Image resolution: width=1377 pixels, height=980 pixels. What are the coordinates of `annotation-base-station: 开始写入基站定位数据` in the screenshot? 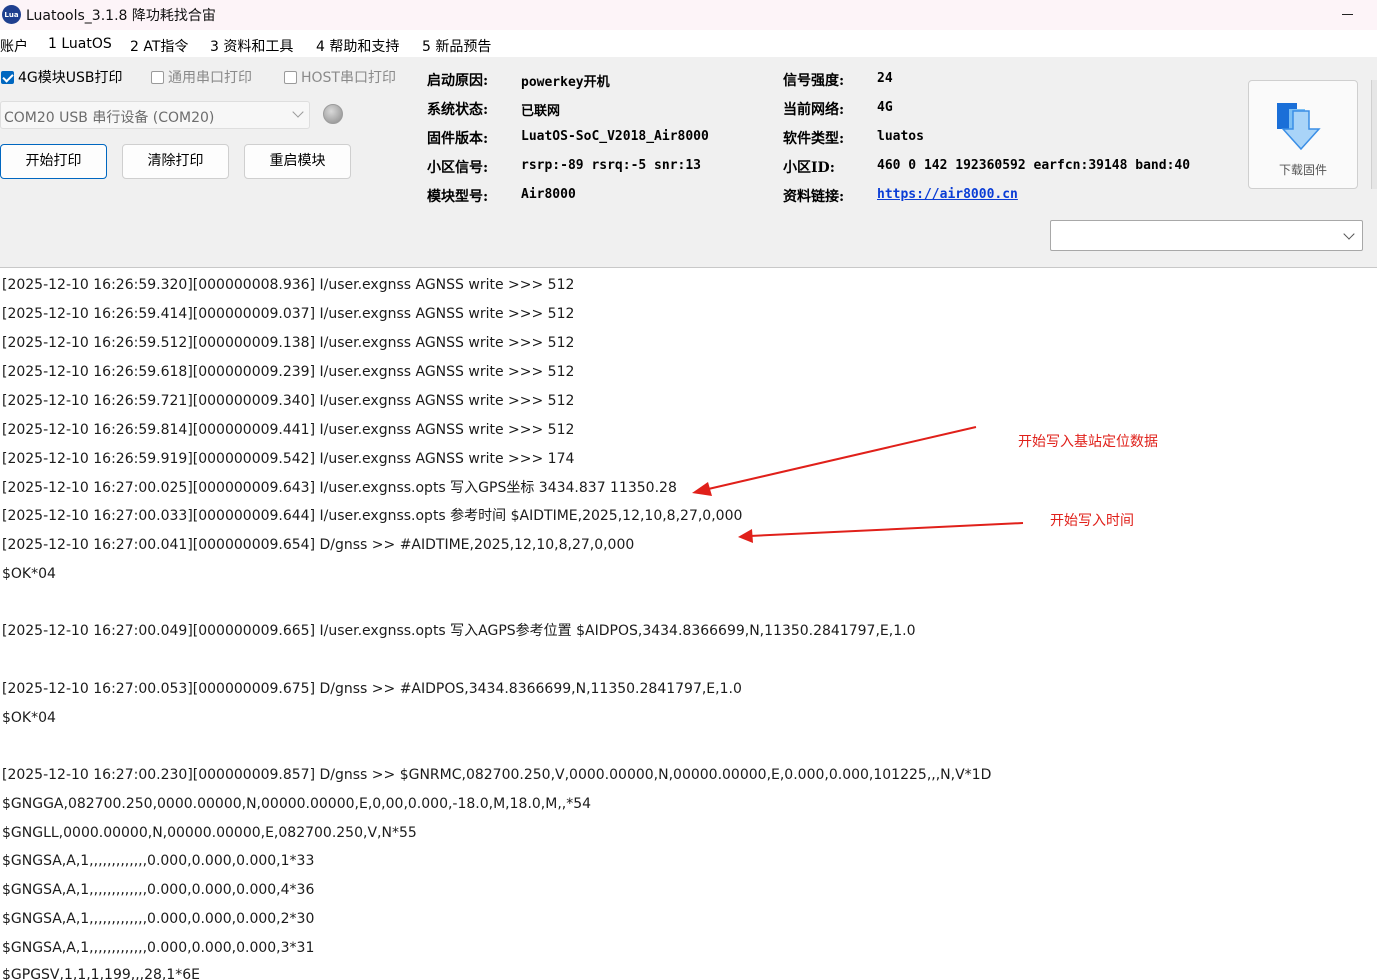 It's located at (1088, 442).